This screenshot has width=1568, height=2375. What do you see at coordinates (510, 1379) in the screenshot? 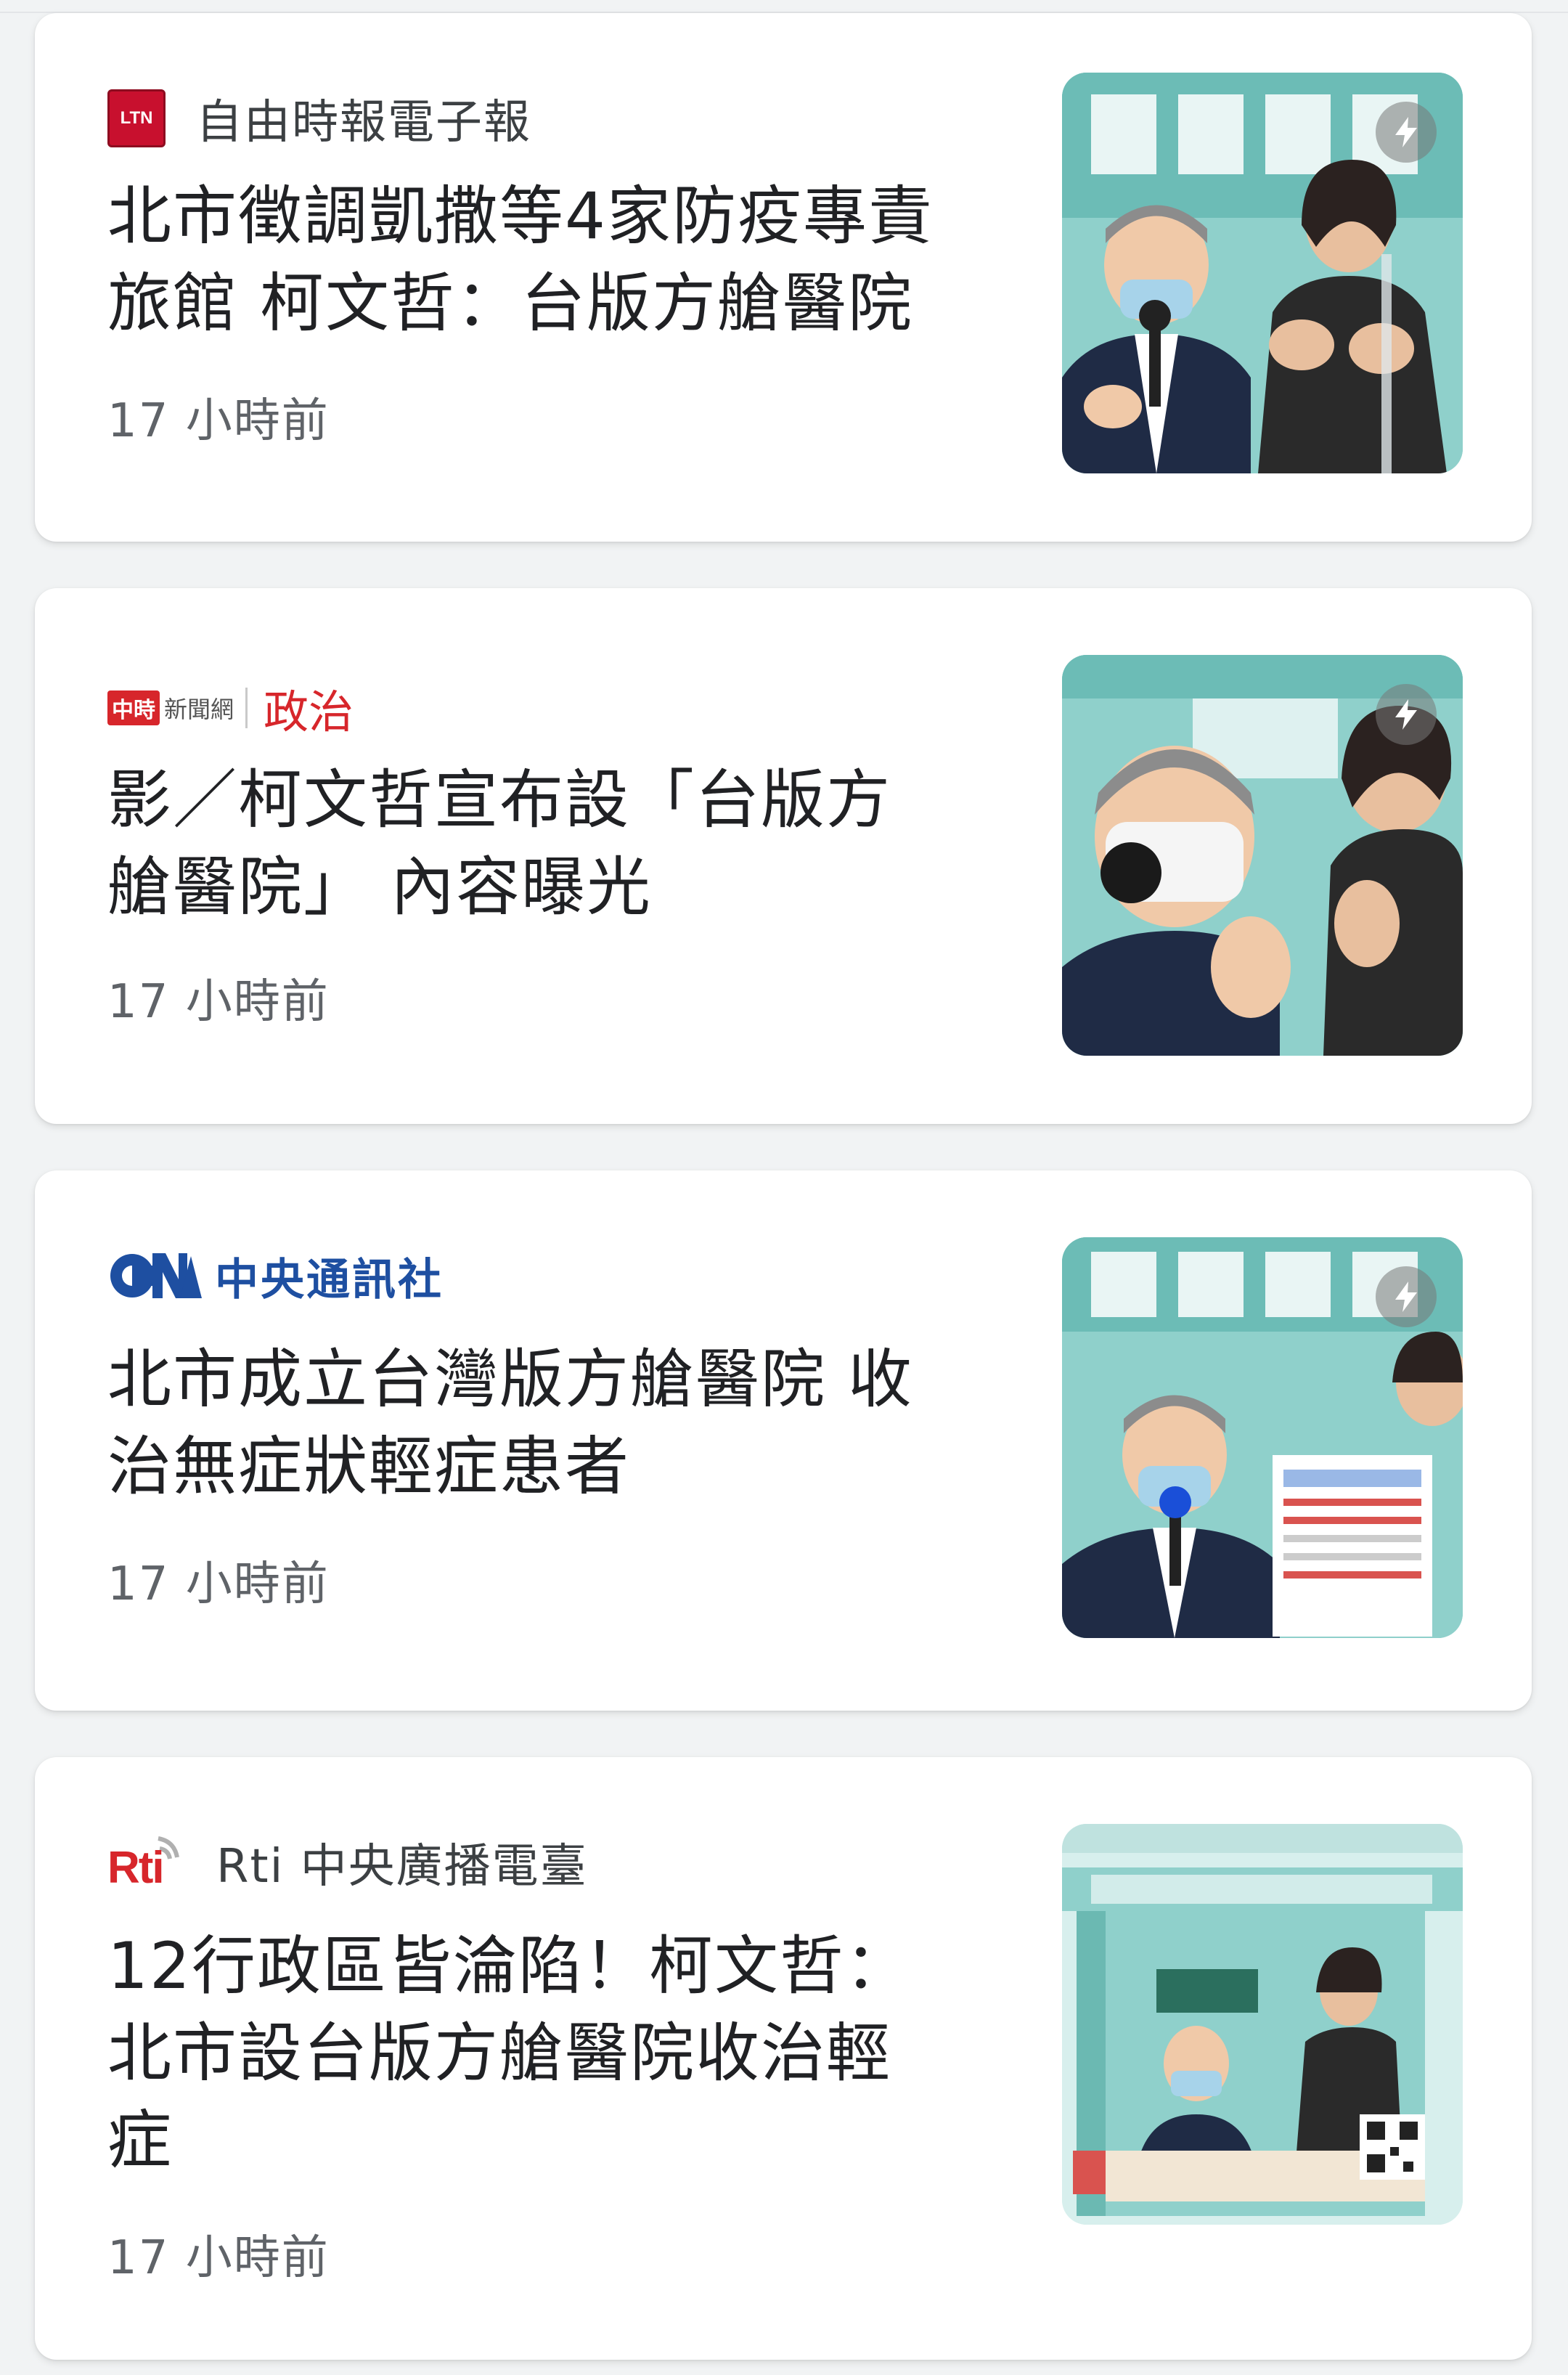
I see `headline-line: 北市成立台灣版方艙醫院 收` at bounding box center [510, 1379].